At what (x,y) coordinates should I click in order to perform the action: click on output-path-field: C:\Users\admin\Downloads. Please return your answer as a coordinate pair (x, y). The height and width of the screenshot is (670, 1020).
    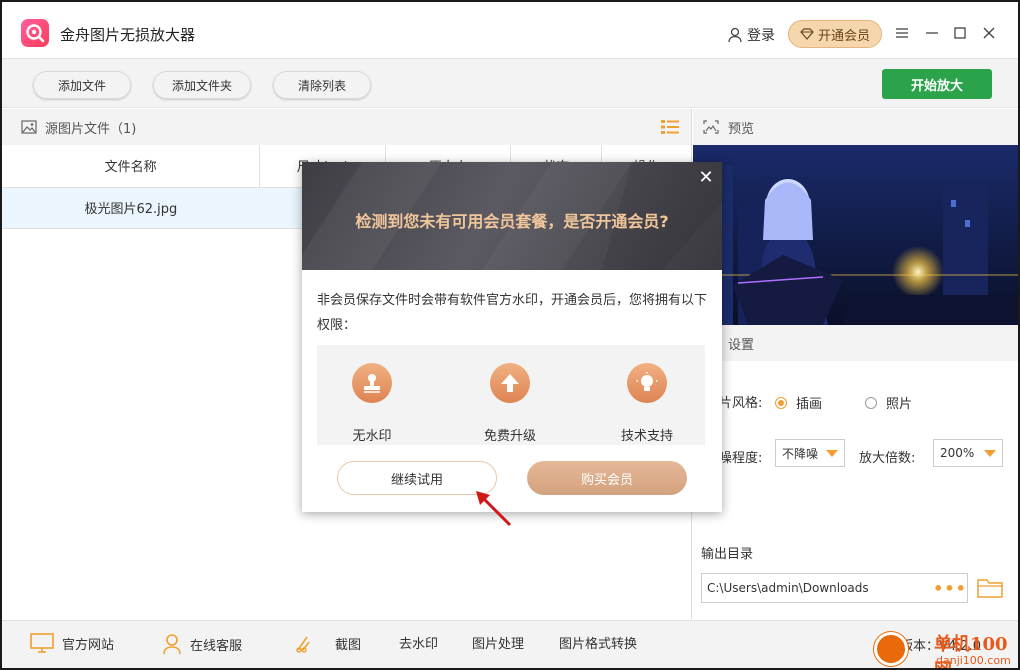
    Looking at the image, I should click on (817, 588).